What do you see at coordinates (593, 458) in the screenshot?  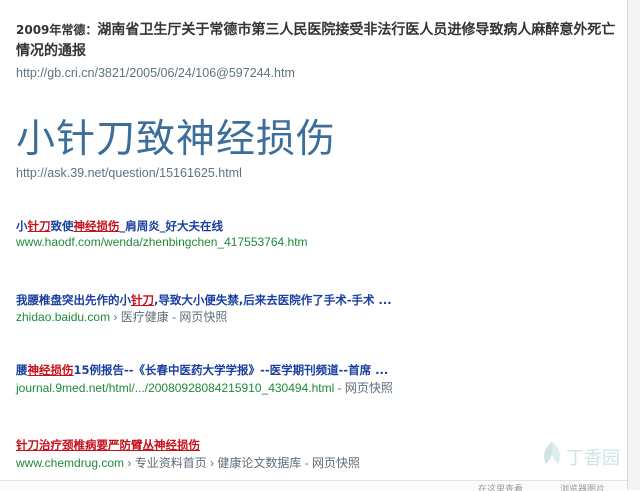 I see `watermark-text: 丁香园` at bounding box center [593, 458].